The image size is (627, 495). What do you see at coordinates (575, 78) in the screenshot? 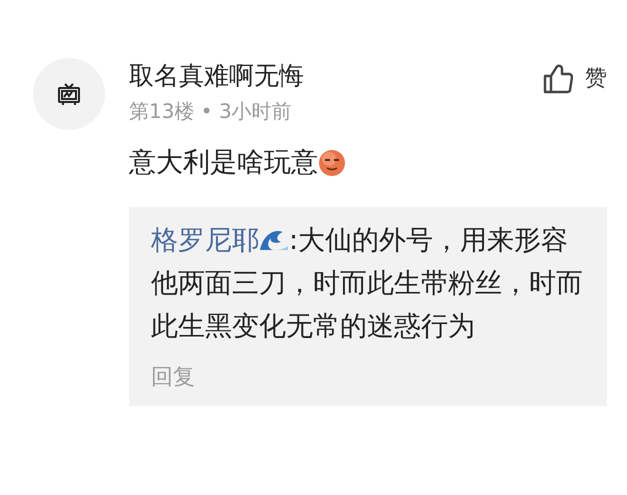
I see `like-button: 赞` at bounding box center [575, 78].